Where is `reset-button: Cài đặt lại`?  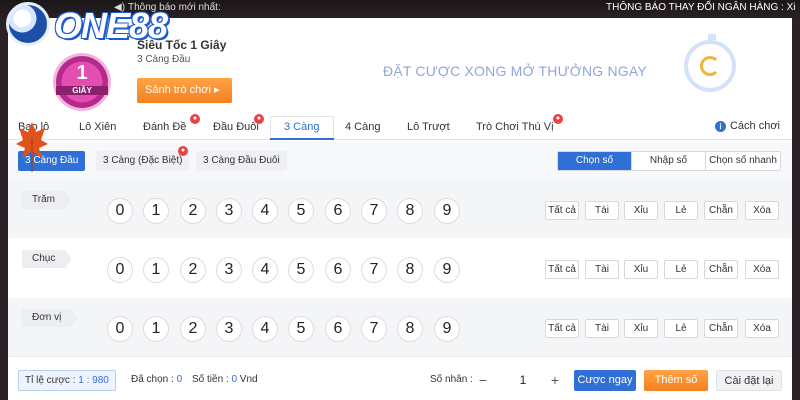 reset-button: Cài đặt lại is located at coordinates (749, 380).